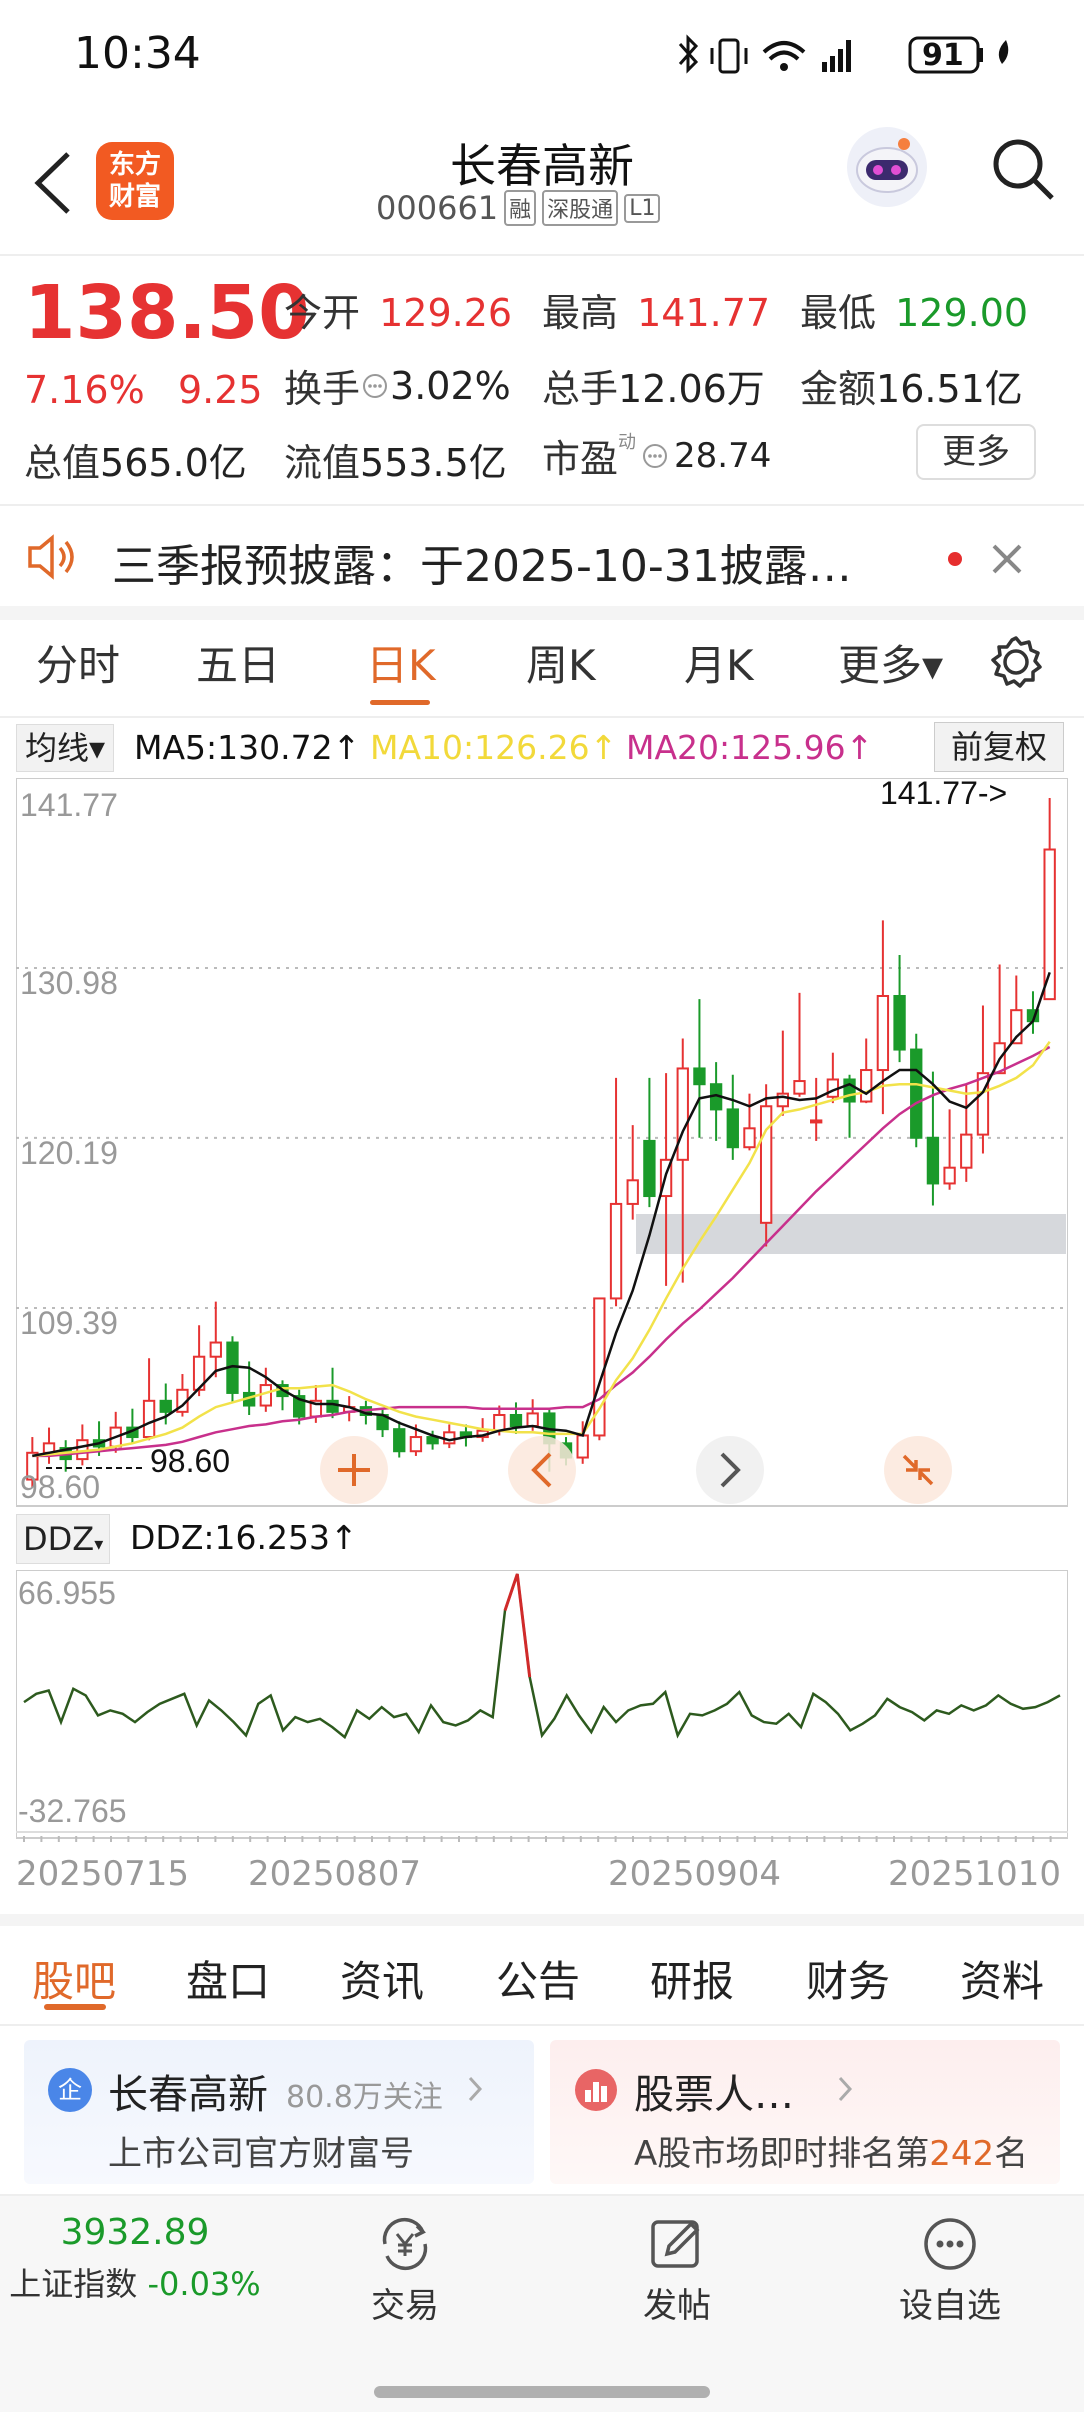  I want to click on volume-label: 总手, so click(580, 389).